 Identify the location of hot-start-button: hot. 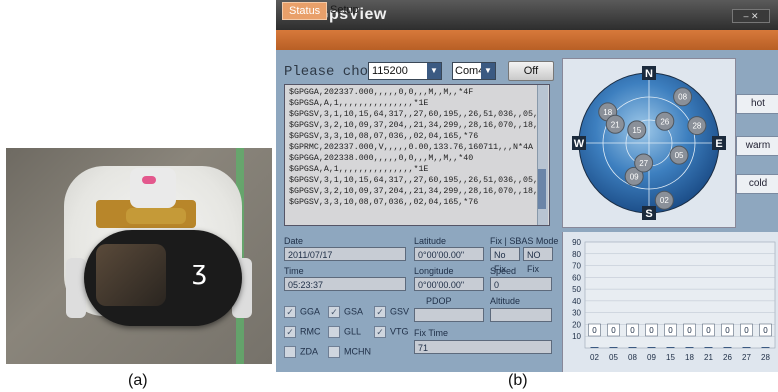
(757, 104).